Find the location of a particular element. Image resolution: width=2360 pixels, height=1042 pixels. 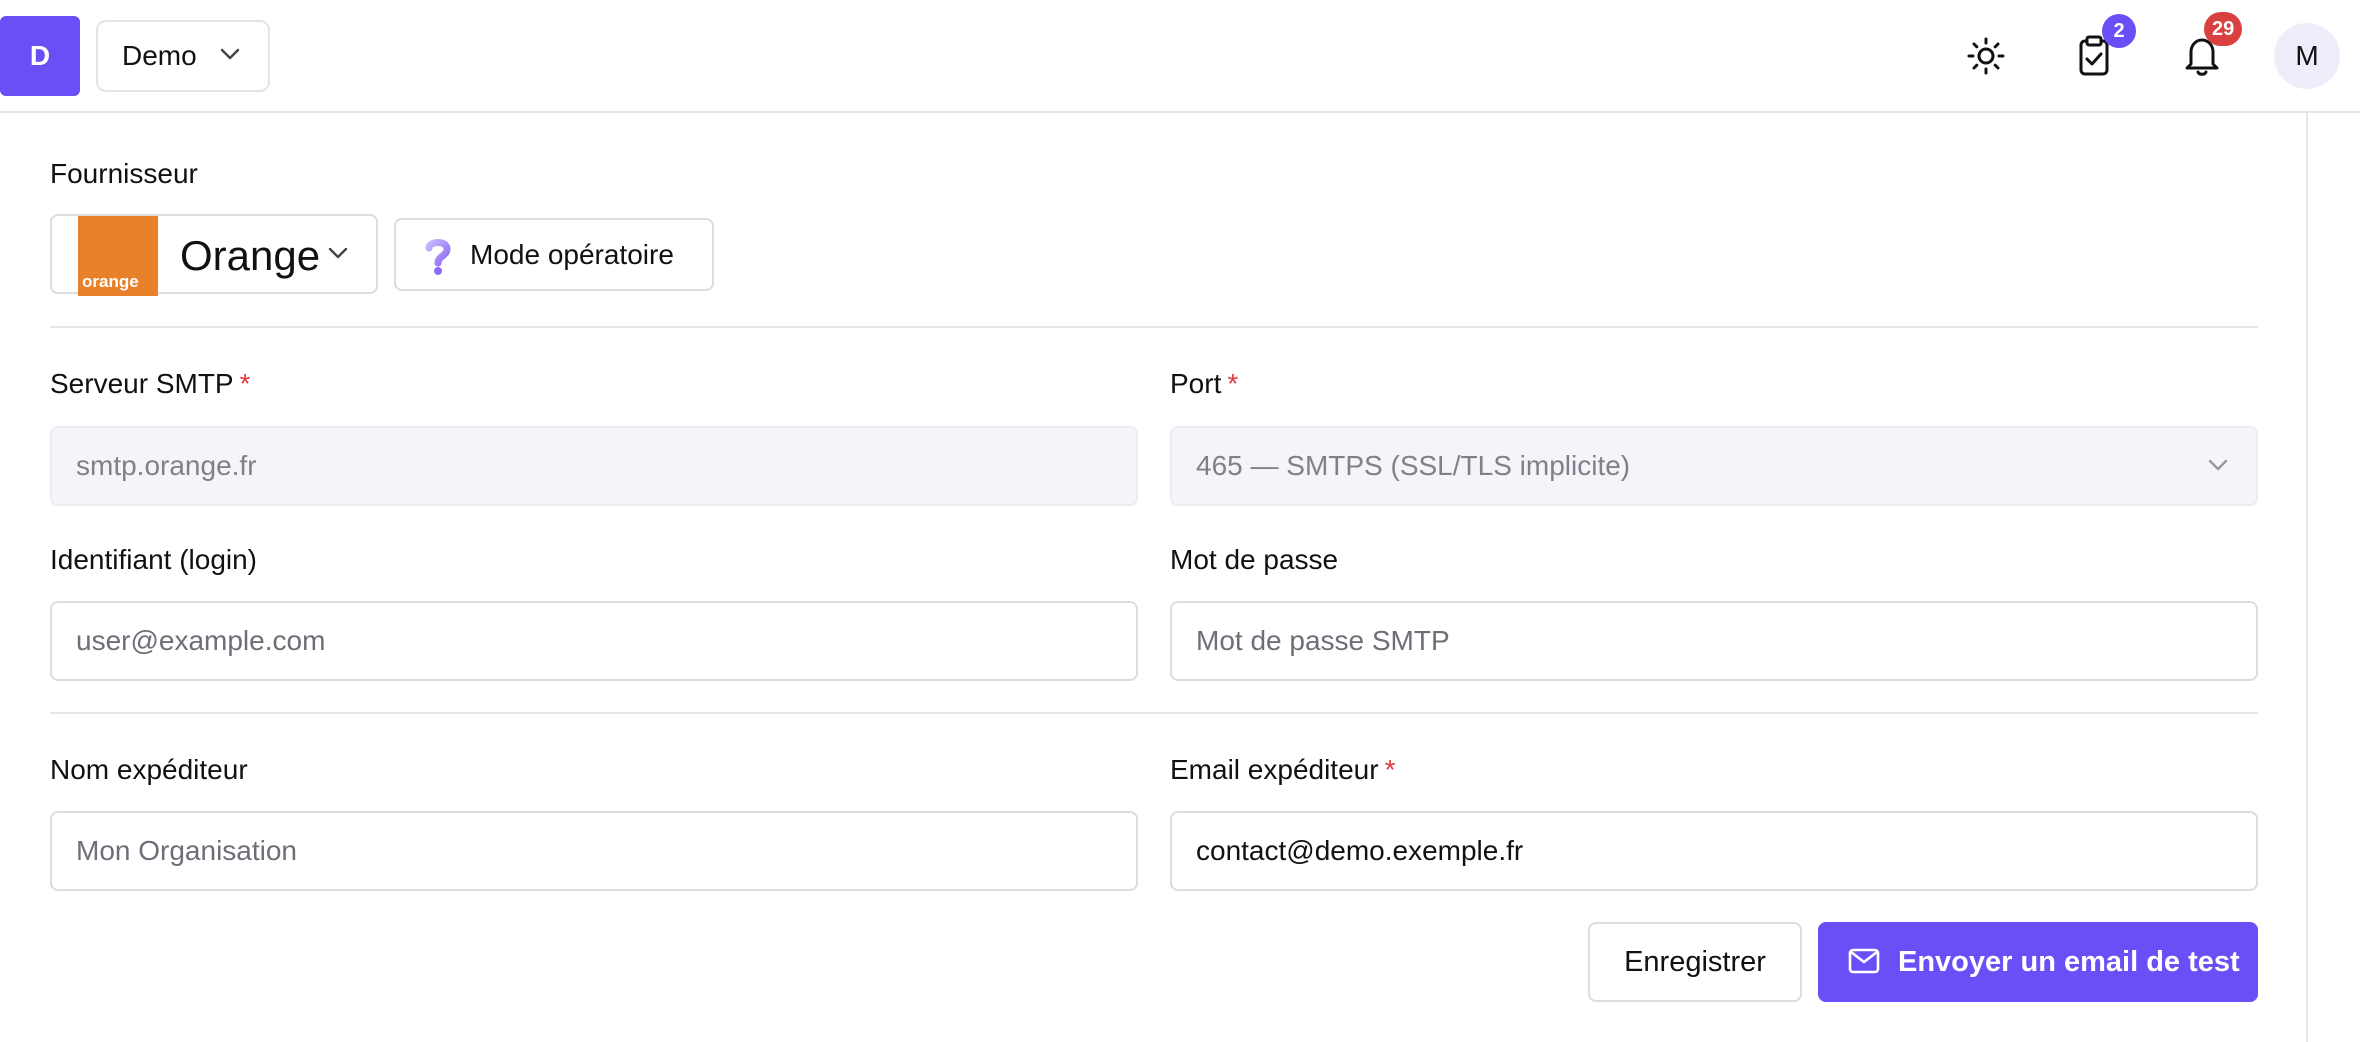

smtp-server-label: Serveur SMTP * is located at coordinates (150, 384).